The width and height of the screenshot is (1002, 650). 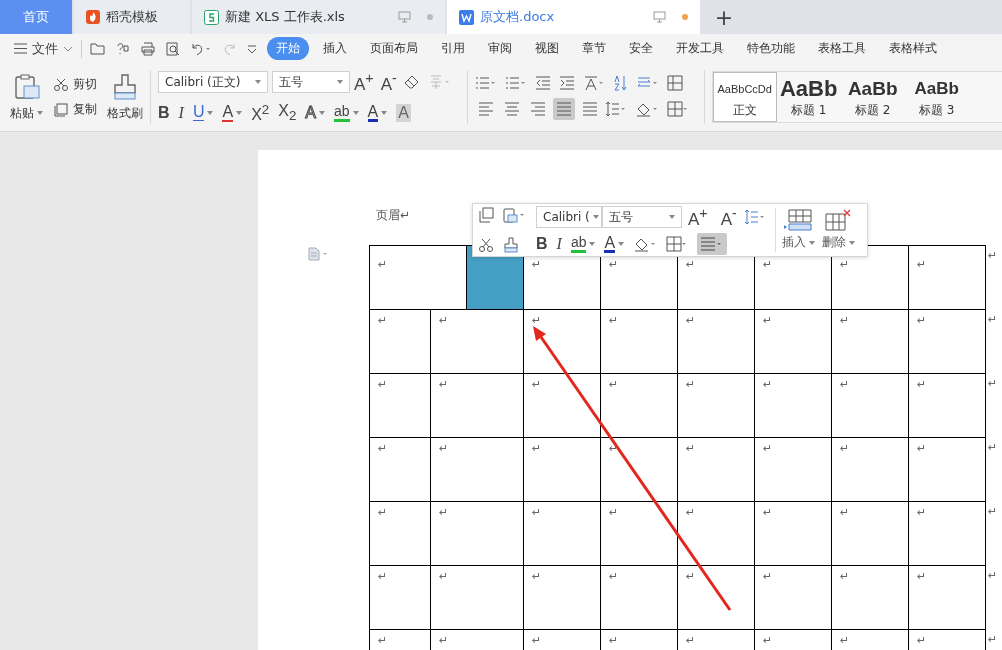 What do you see at coordinates (500, 48) in the screenshot?
I see `ribbon-tab: 审阅` at bounding box center [500, 48].